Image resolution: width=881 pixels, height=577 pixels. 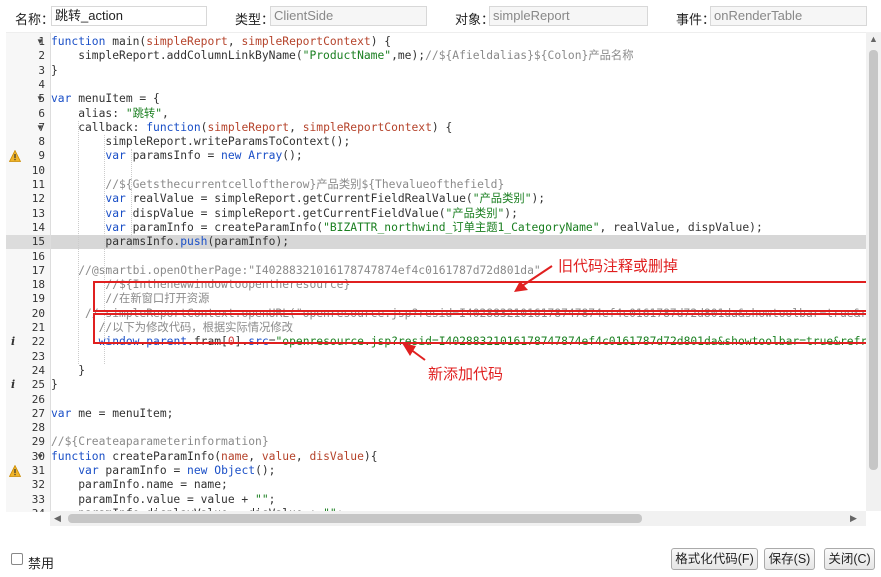 What do you see at coordinates (112, 414) in the screenshot?
I see `code-line: var me = menuItem;` at bounding box center [112, 414].